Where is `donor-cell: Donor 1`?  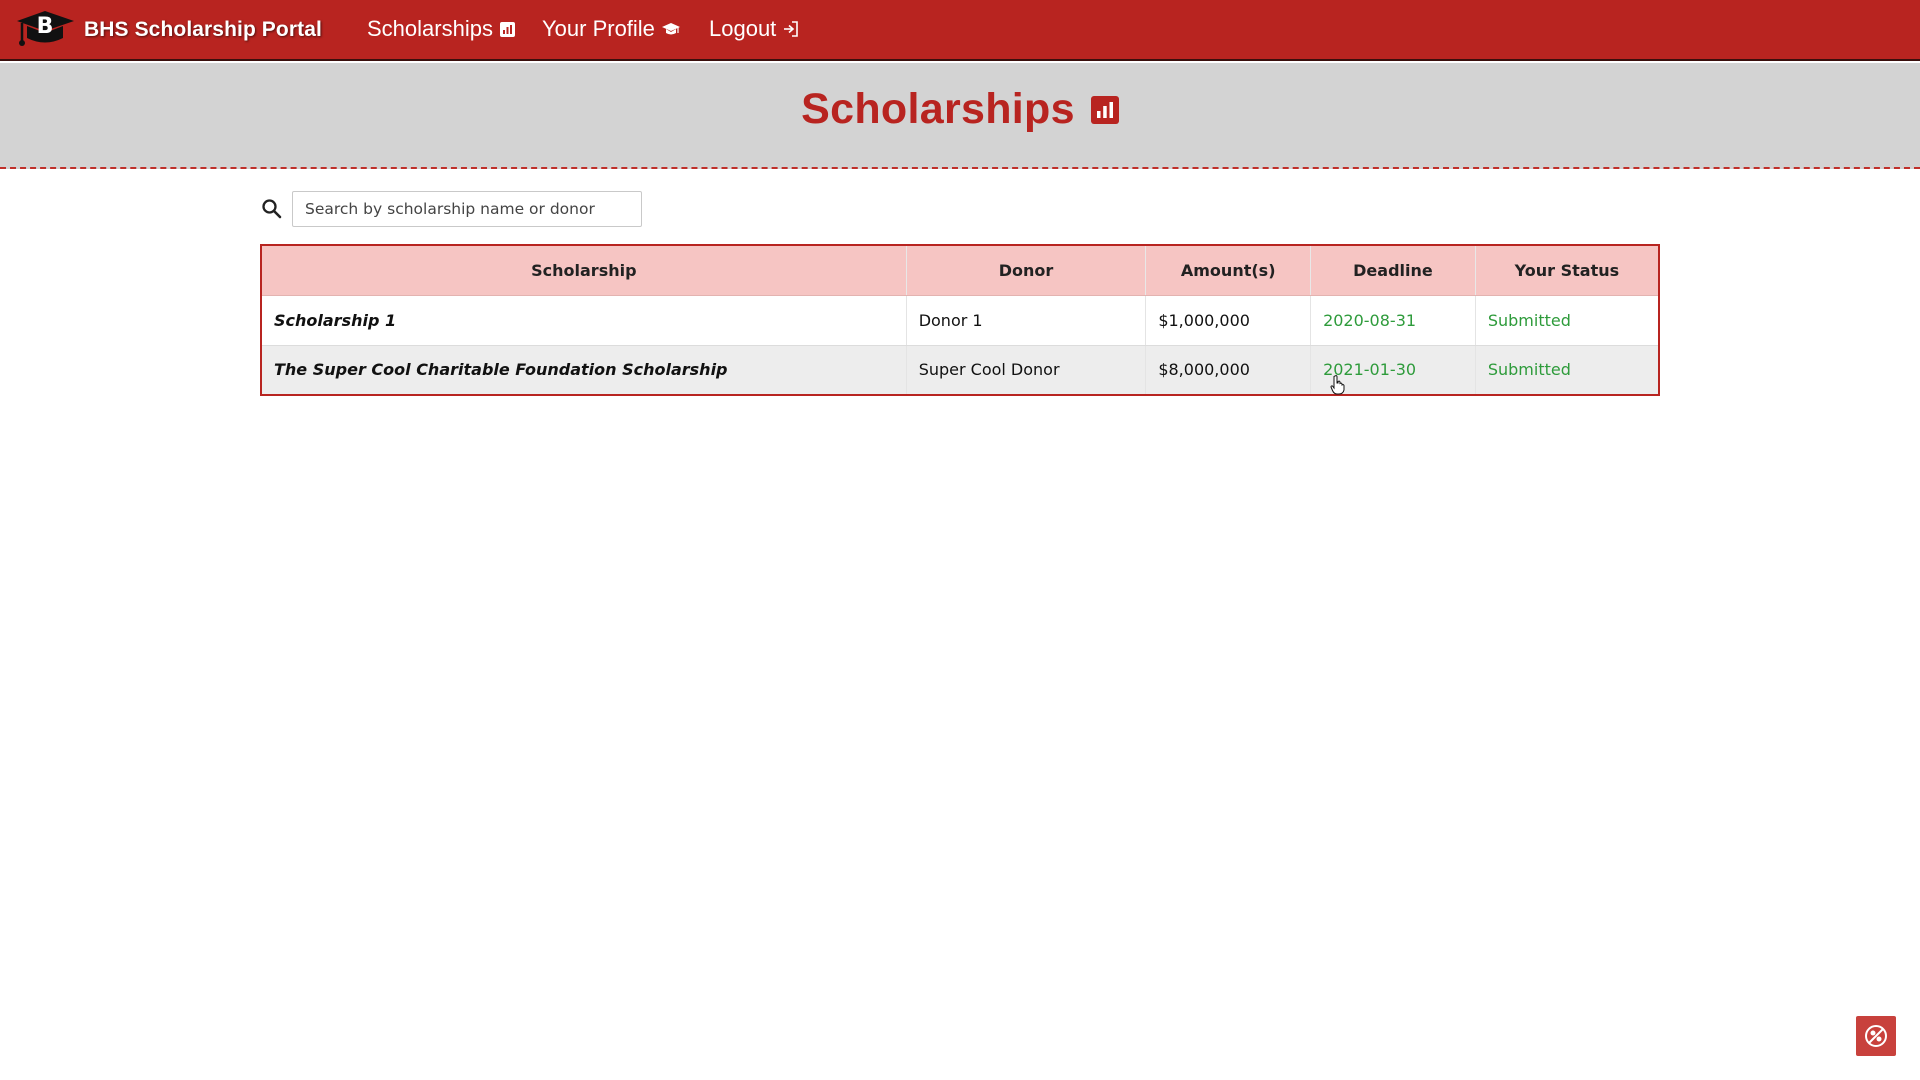 donor-cell: Donor 1 is located at coordinates (1026, 320).